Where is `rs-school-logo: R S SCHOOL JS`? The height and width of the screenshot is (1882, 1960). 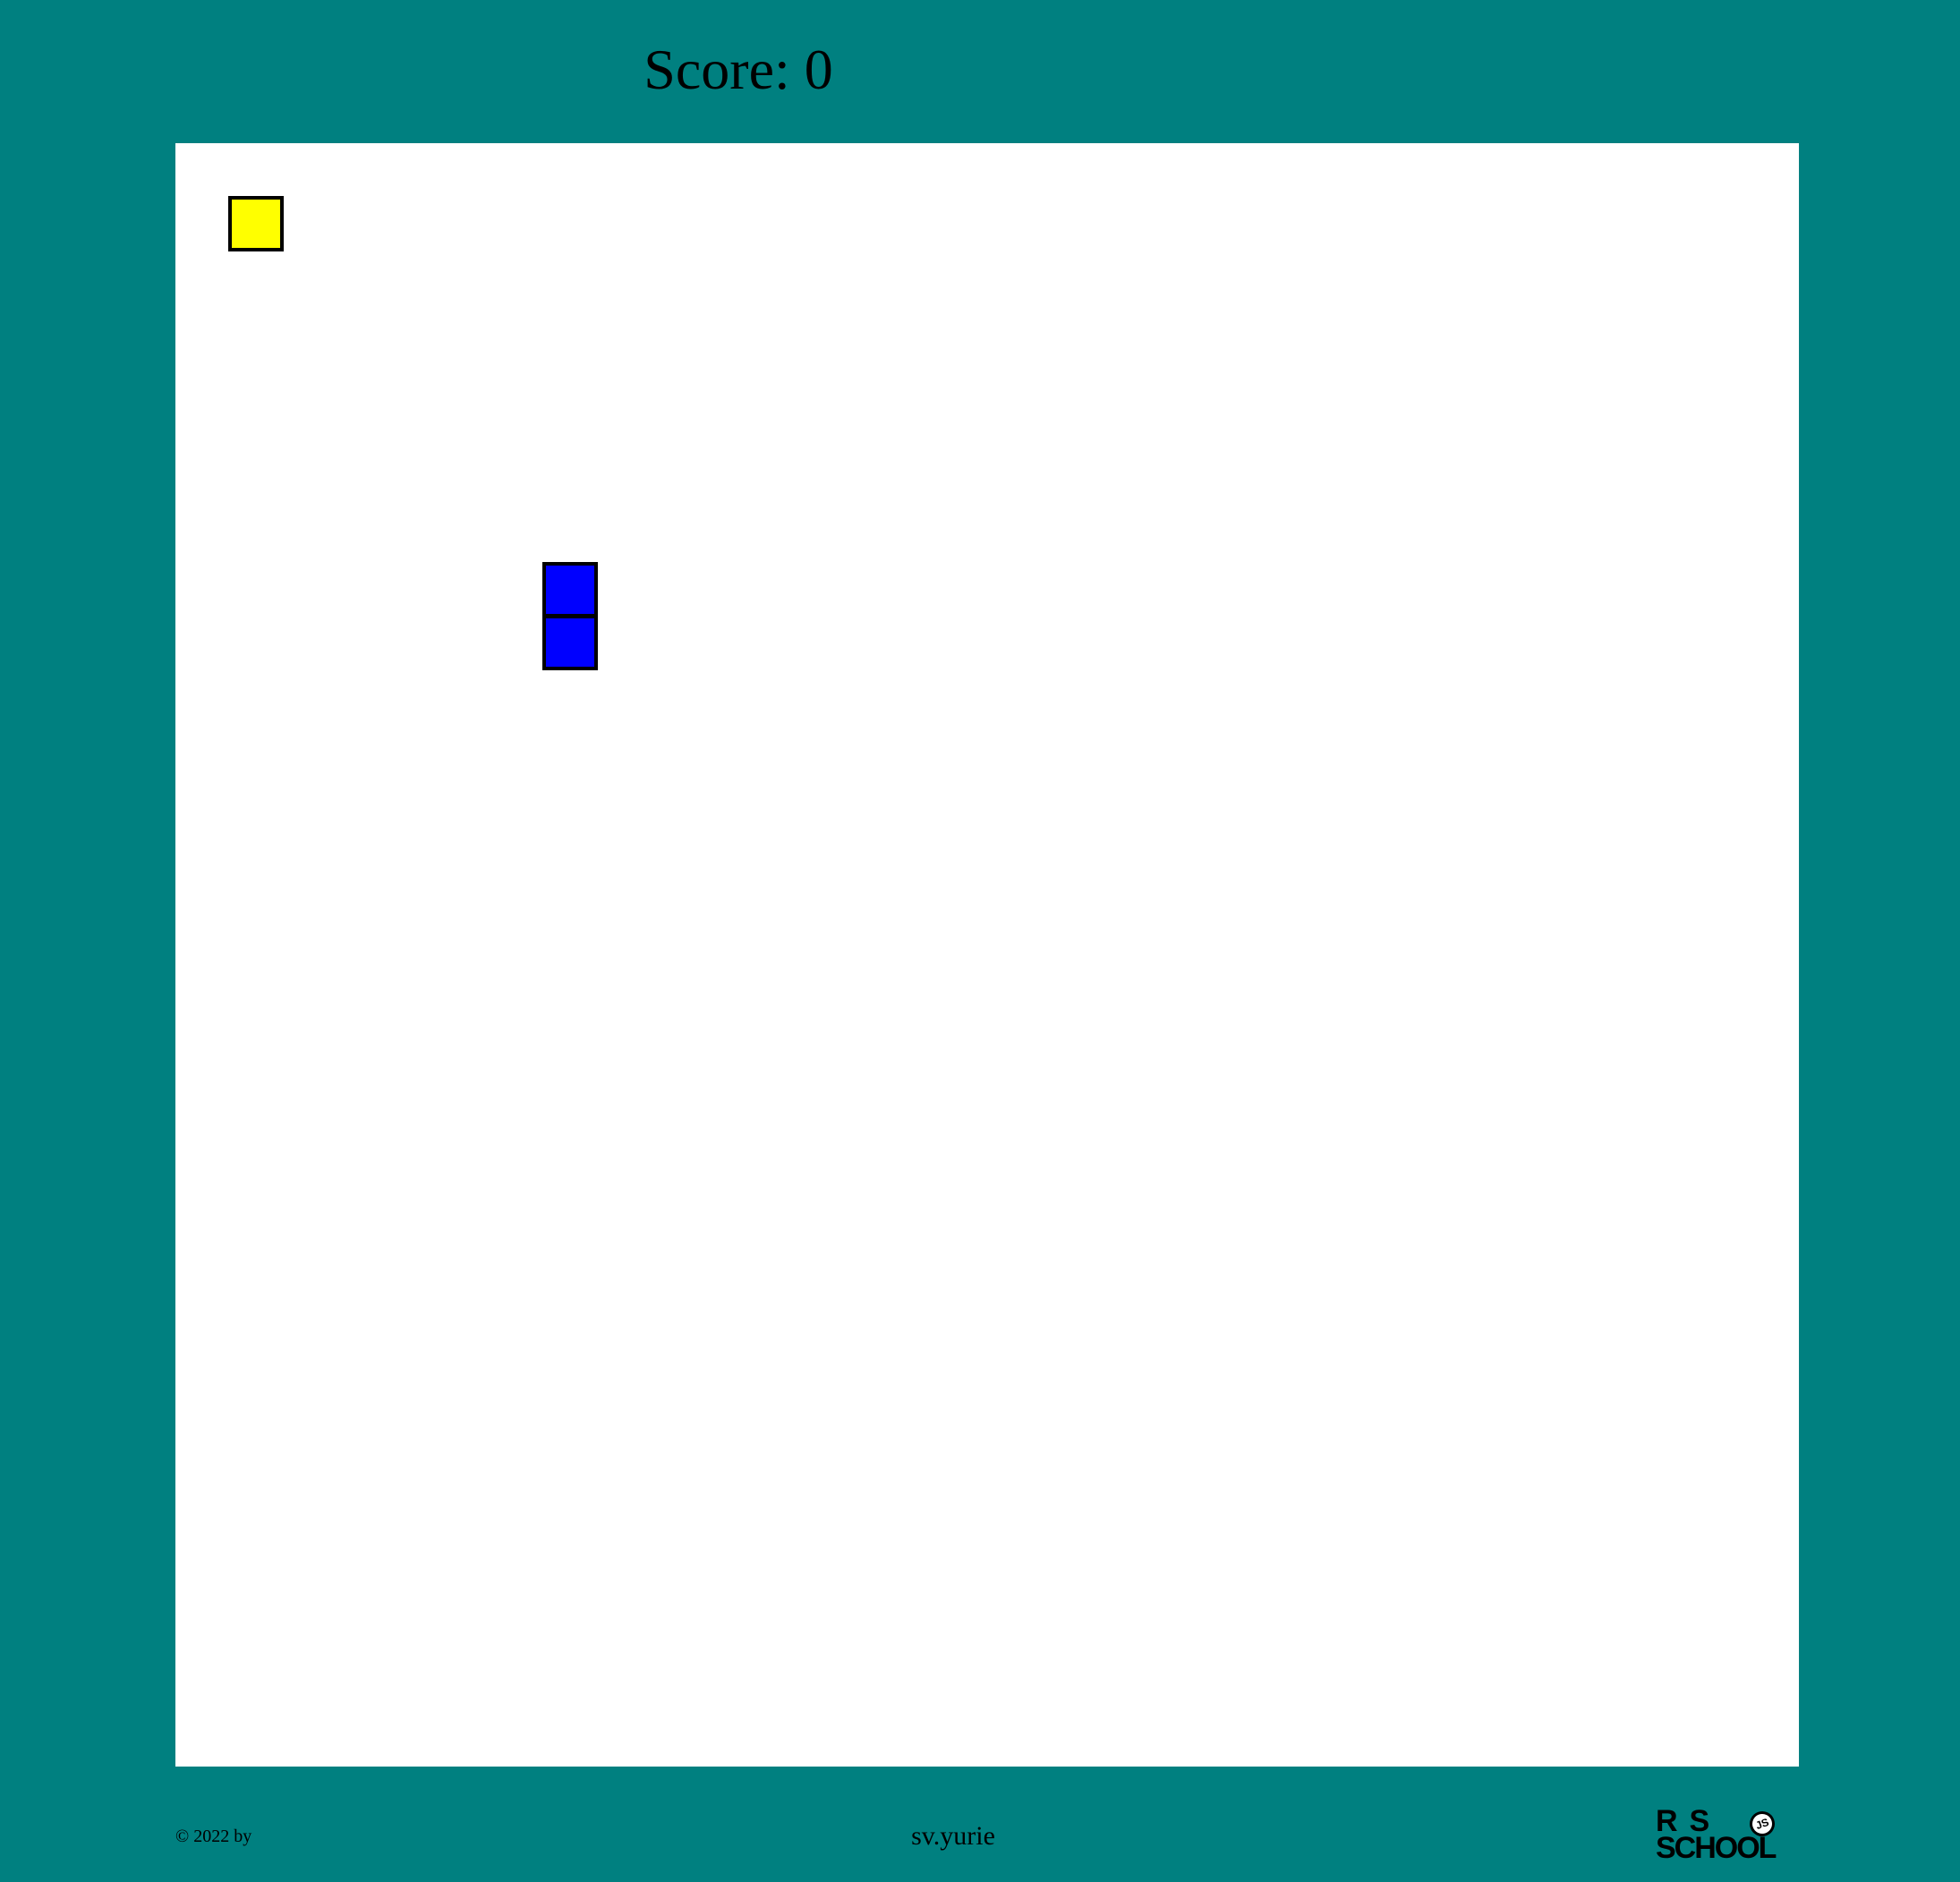 rs-school-logo: R S SCHOOL JS is located at coordinates (1728, 1835).